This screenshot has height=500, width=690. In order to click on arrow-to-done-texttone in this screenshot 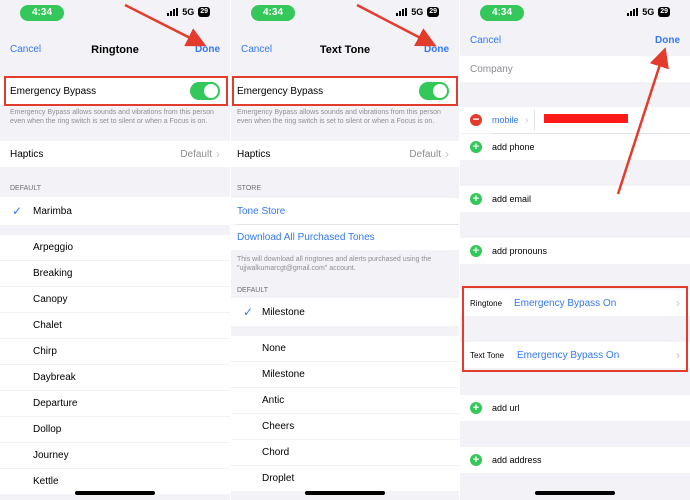, I will do `click(396, 25)`.